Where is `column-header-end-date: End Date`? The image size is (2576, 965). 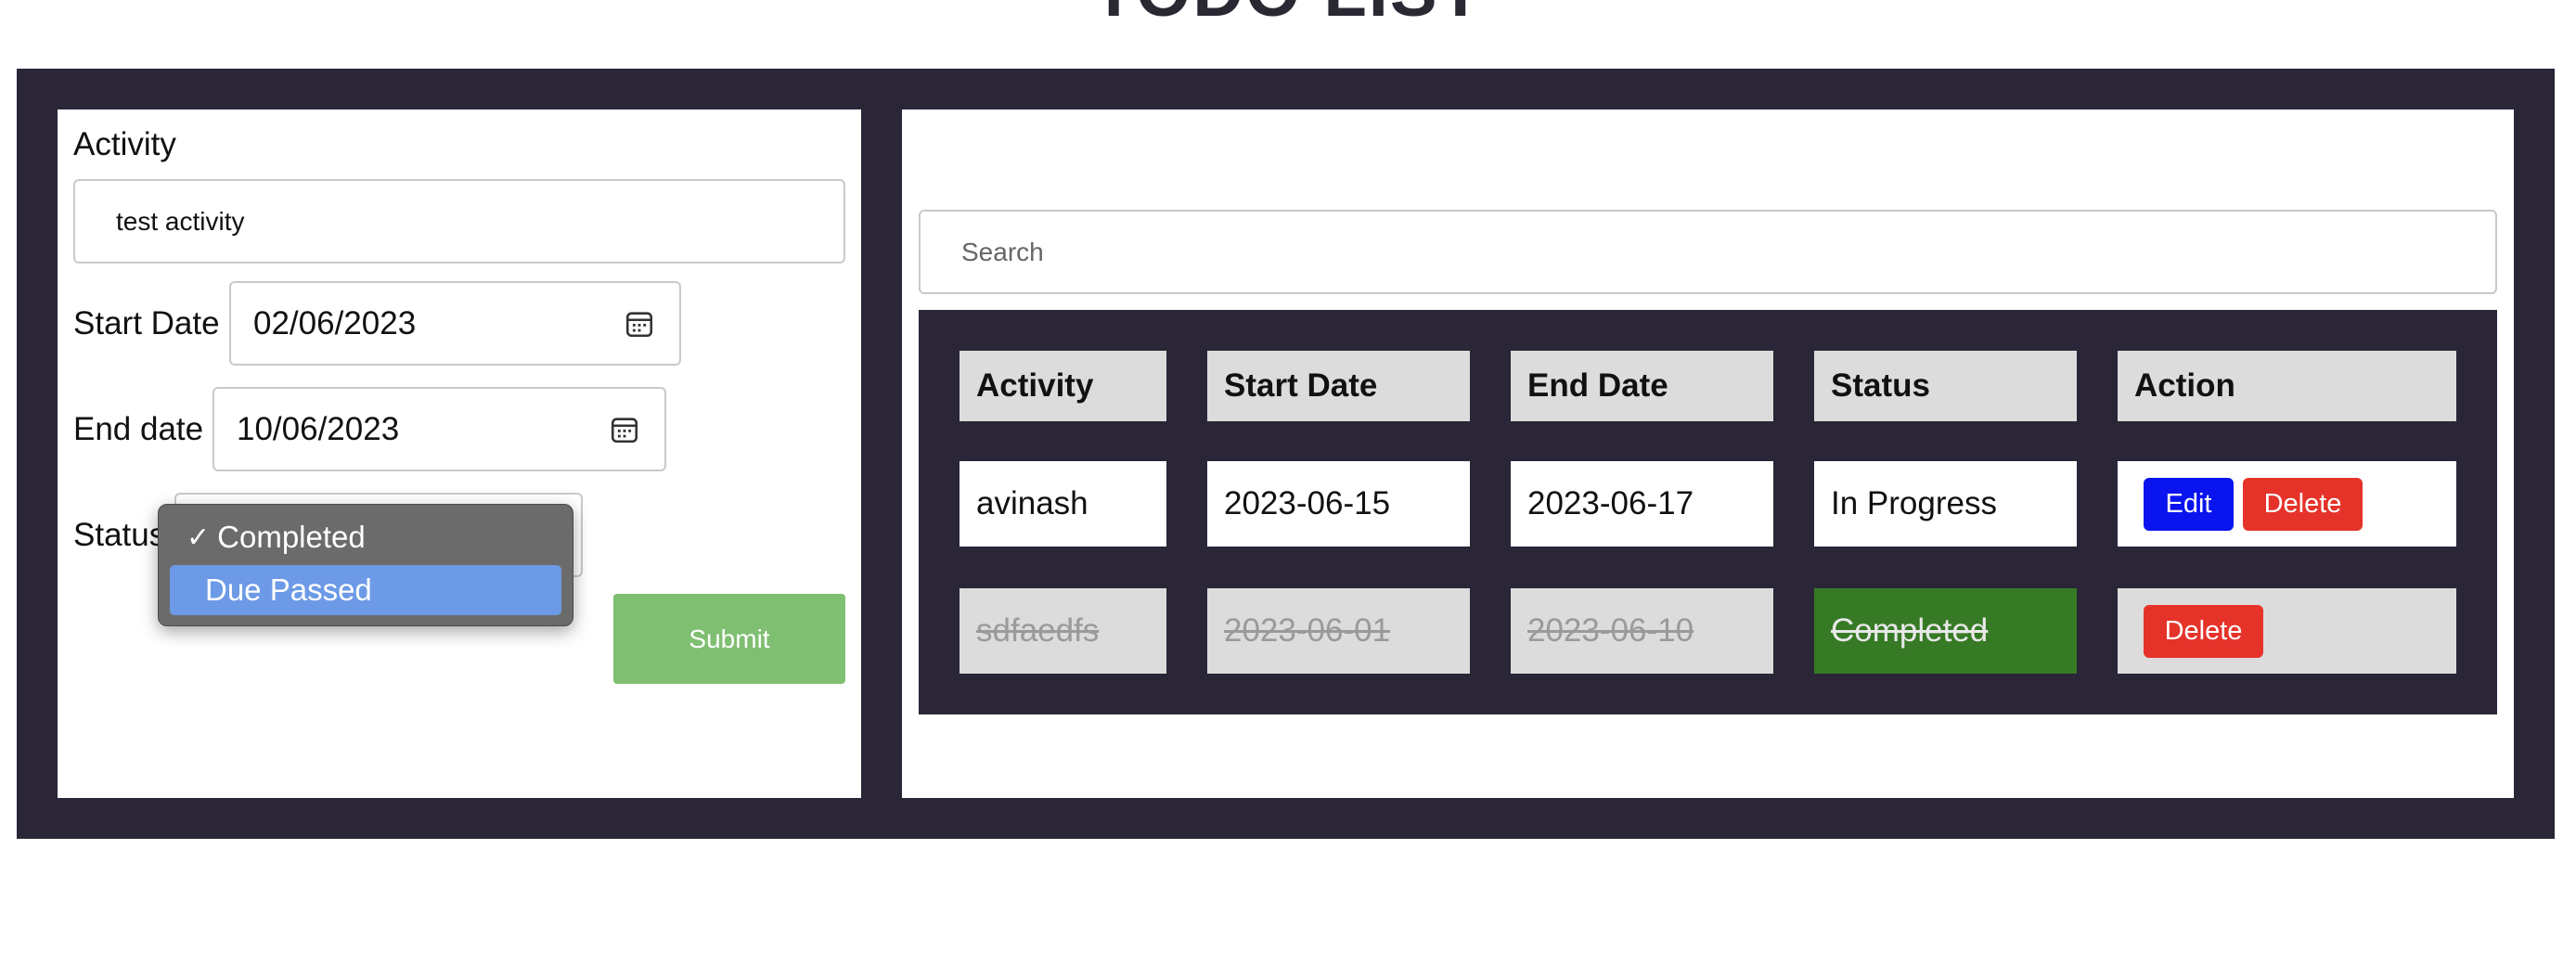
column-header-end-date: End Date is located at coordinates (1642, 386).